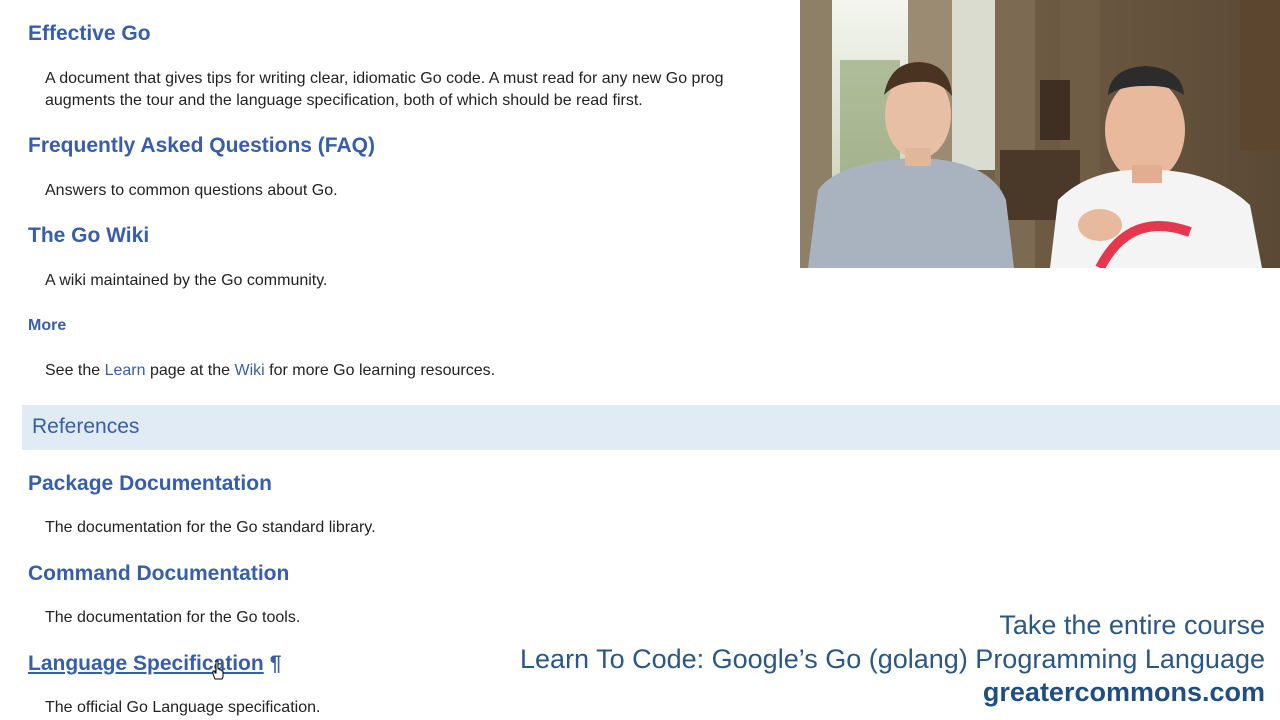 The image size is (1280, 720). I want to click on language-specification-link: Language Specification, so click(146, 663).